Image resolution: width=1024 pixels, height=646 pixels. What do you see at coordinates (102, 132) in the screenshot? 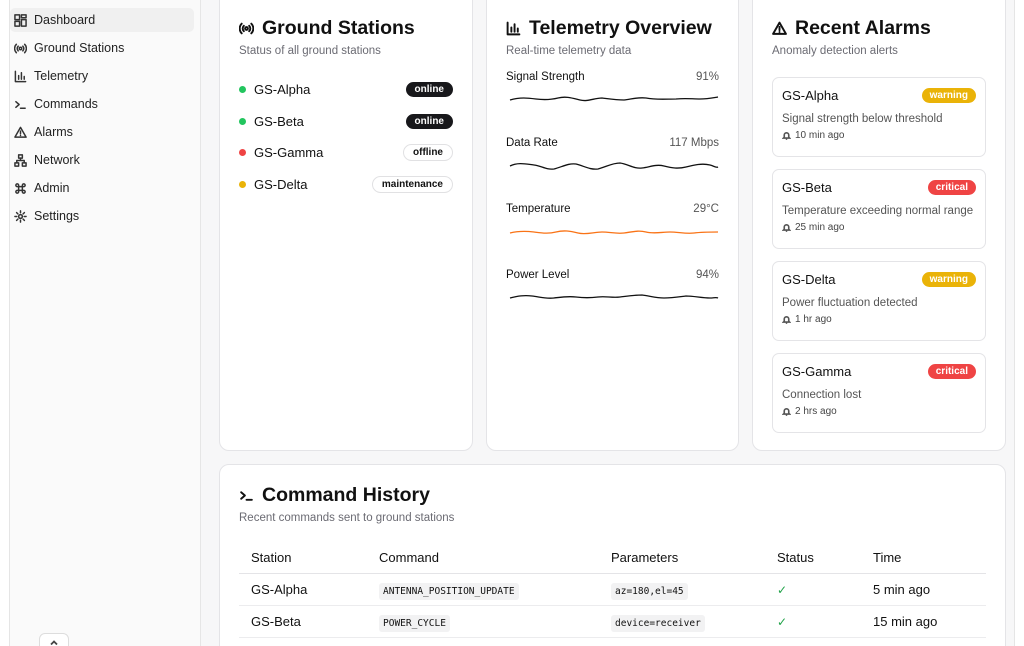
I see `sidebar-item-alarms: Alarms` at bounding box center [102, 132].